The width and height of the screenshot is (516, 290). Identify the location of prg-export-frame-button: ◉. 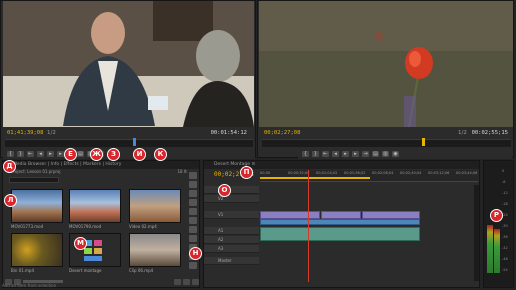
(395, 153).